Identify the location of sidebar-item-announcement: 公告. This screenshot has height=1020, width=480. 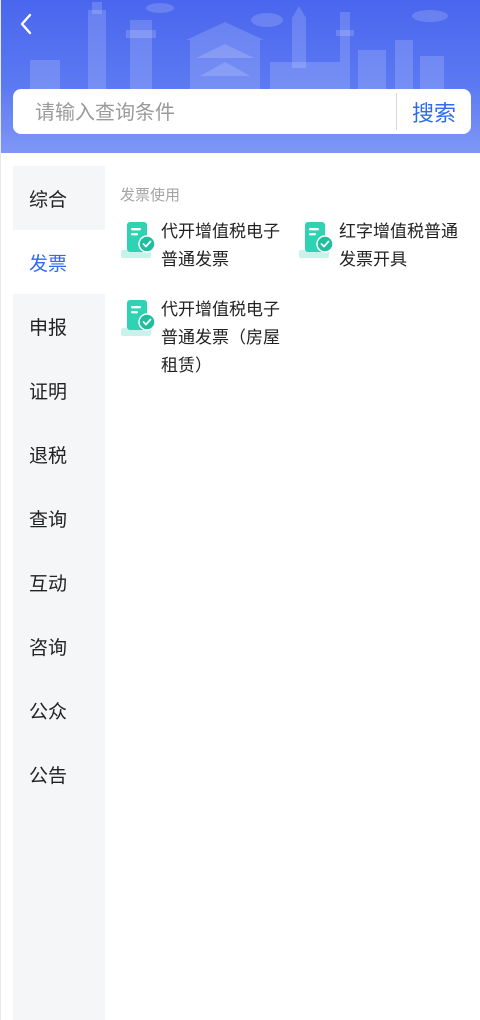
(59, 774).